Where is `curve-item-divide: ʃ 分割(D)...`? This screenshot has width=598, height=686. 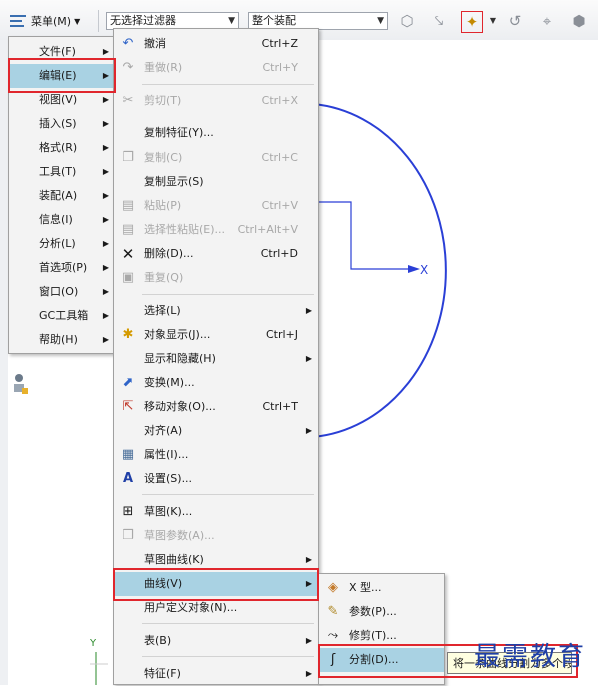 curve-item-divide: ʃ 分割(D)... is located at coordinates (381, 660).